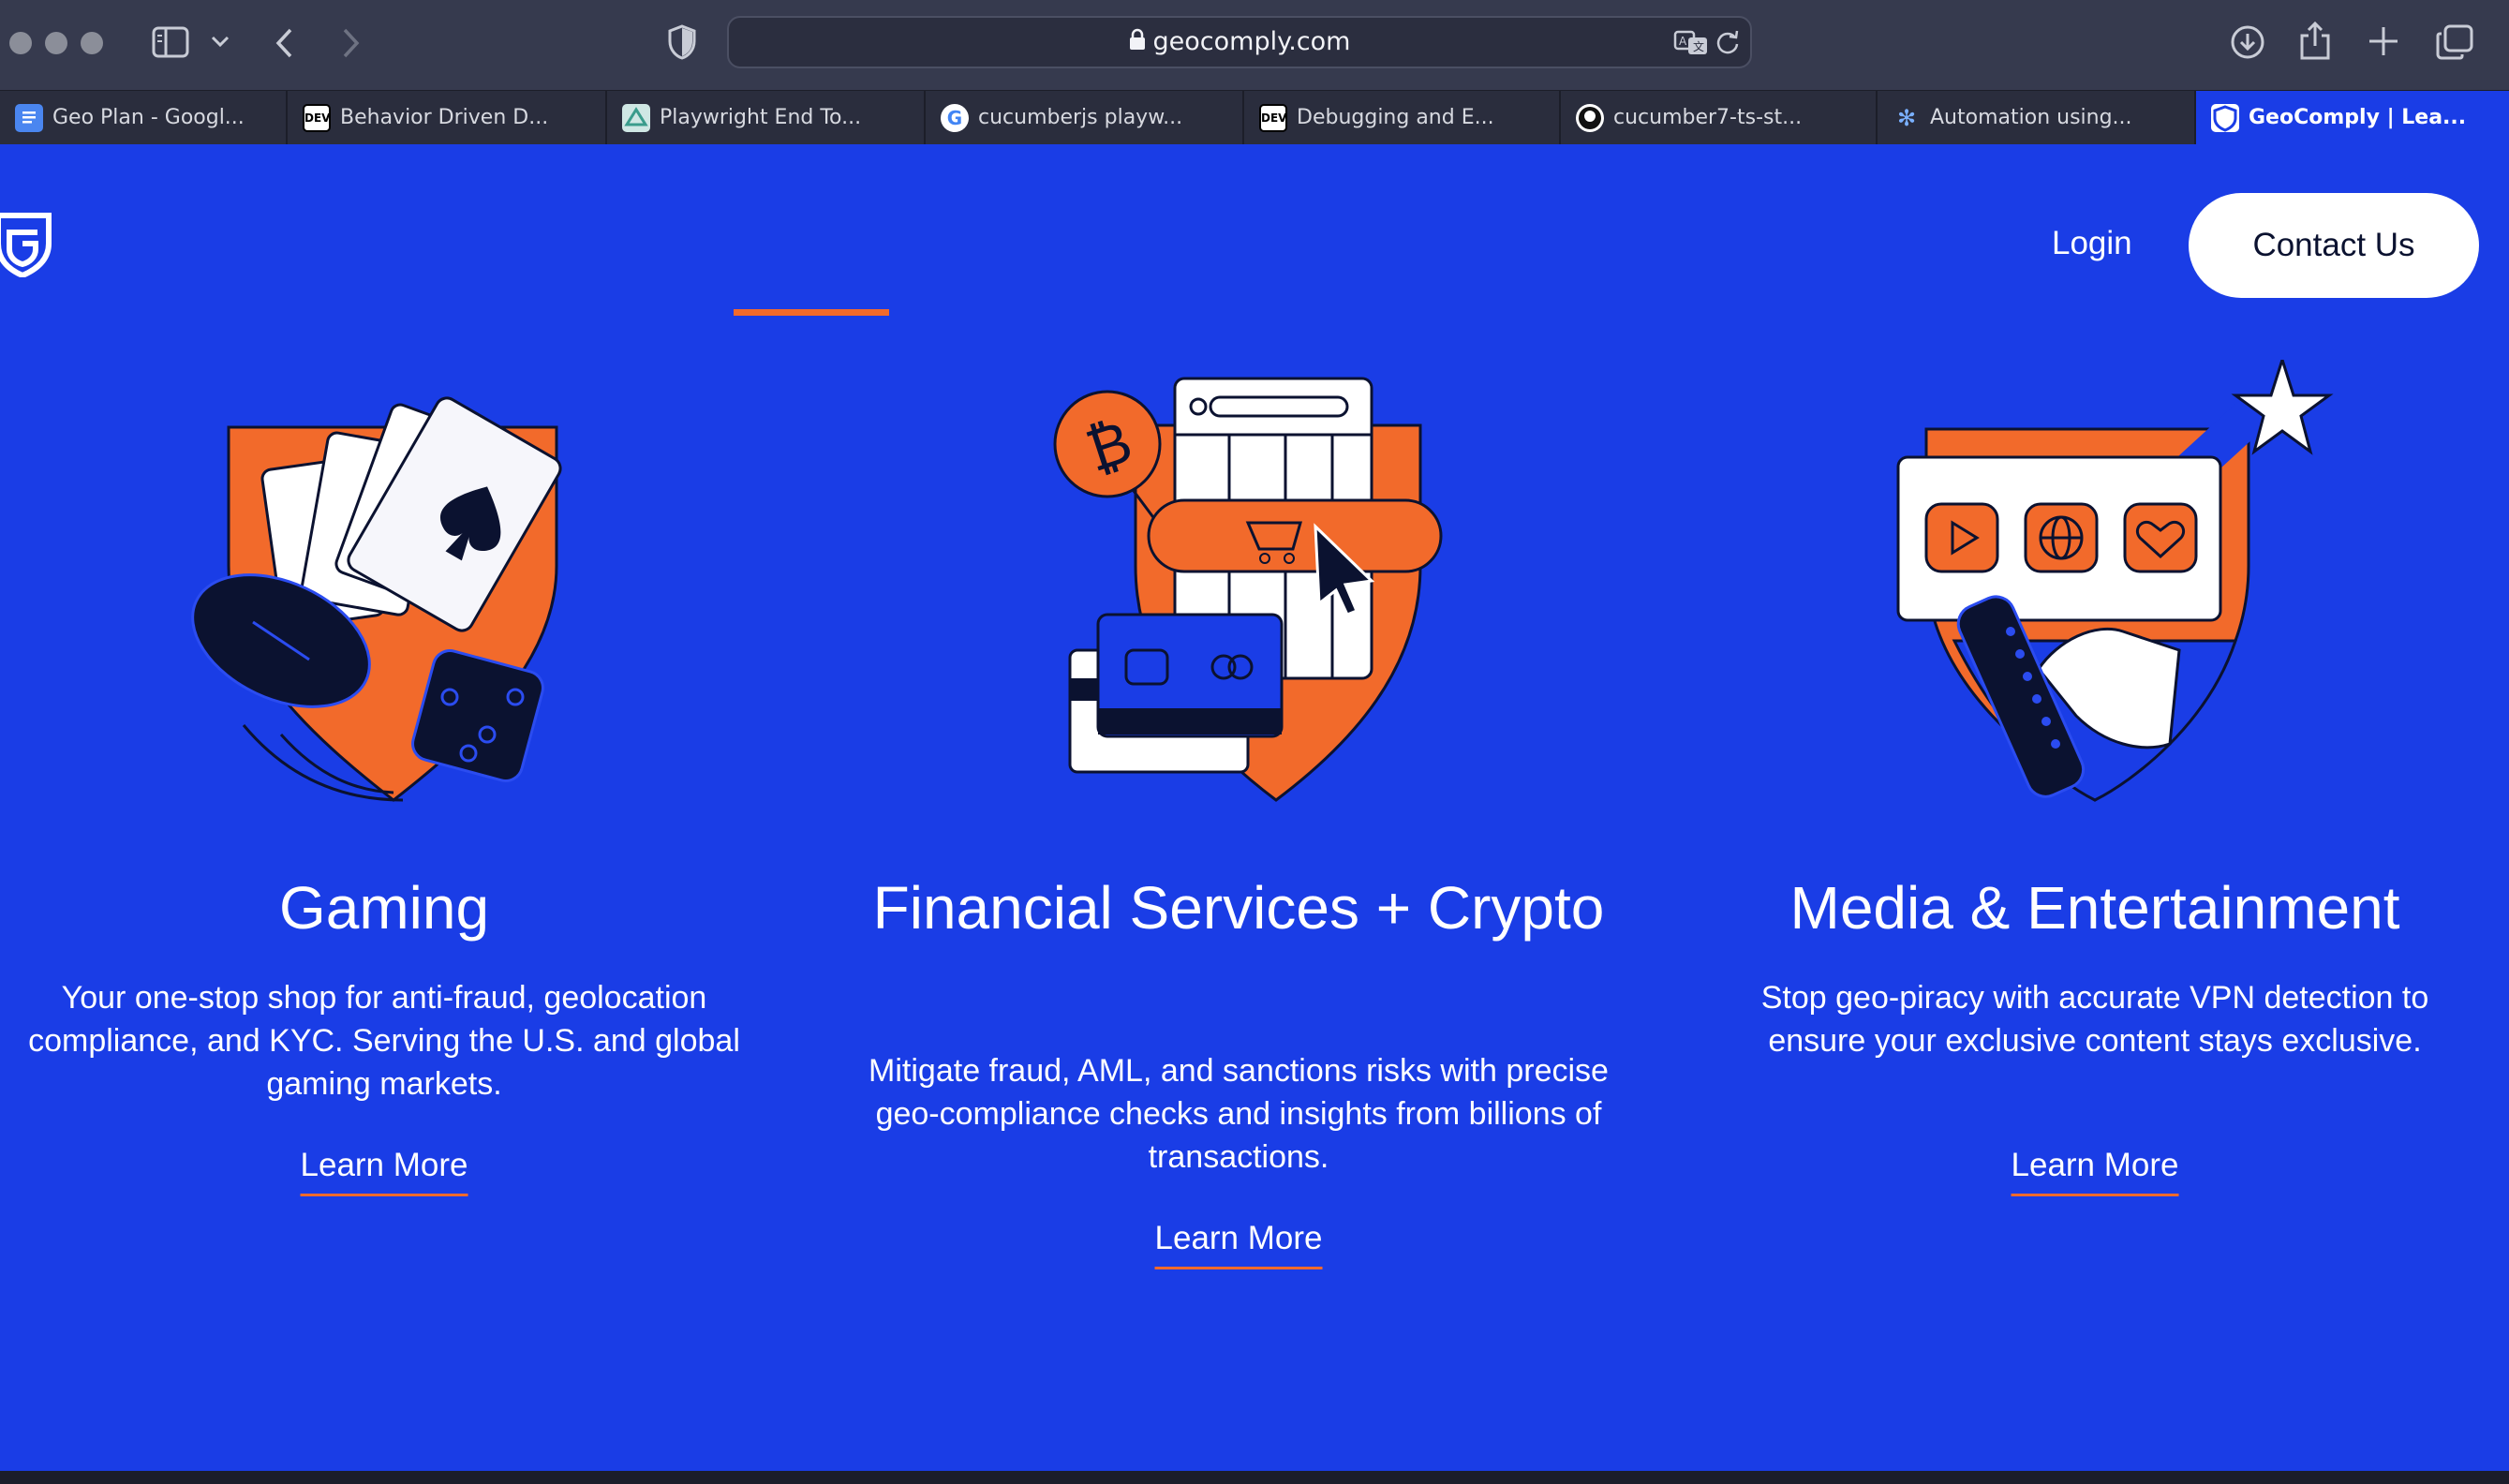 Image resolution: width=2509 pixels, height=1484 pixels. I want to click on gaming-learn-more-link: Learn More, so click(384, 1171).